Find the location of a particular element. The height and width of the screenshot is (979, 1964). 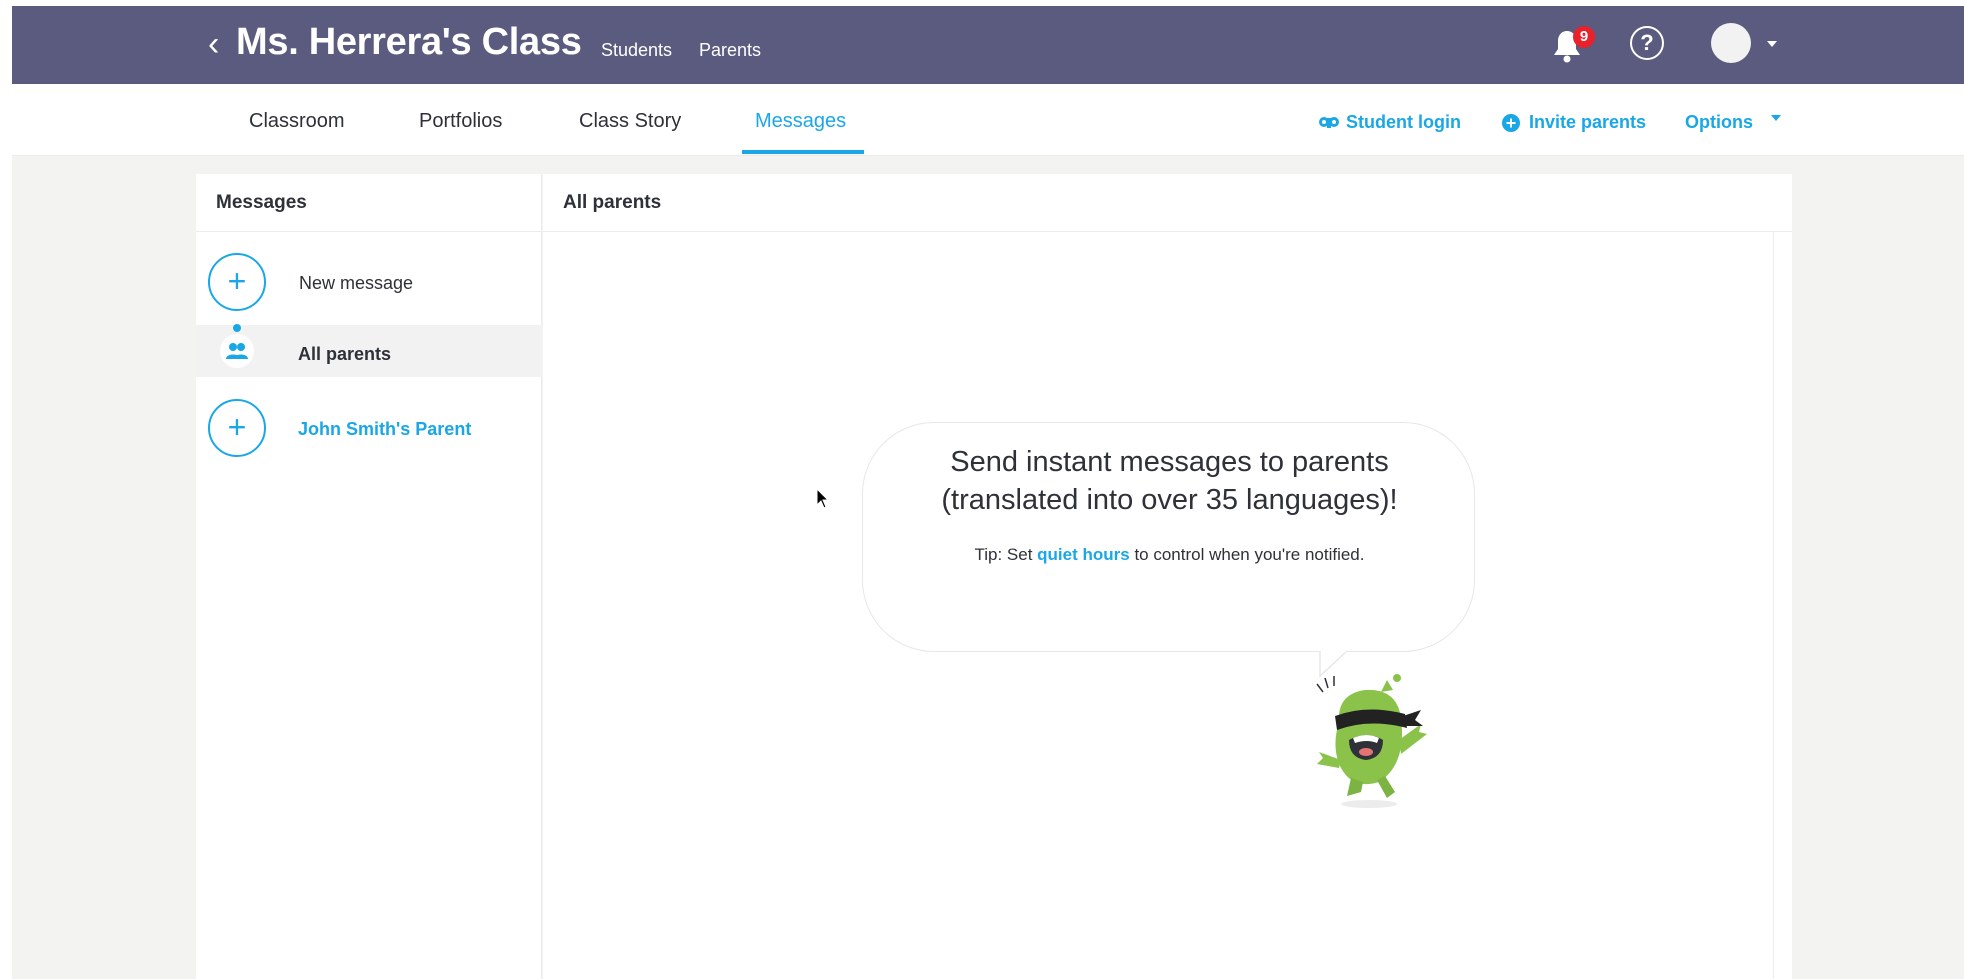

help-icon: ? is located at coordinates (1647, 43).